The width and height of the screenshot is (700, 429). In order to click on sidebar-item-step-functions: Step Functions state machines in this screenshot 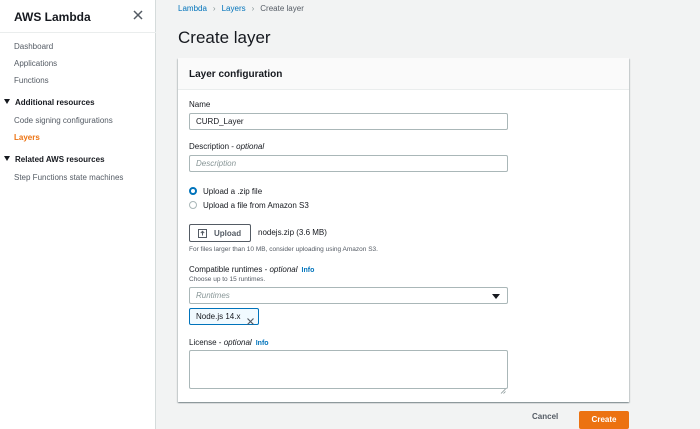, I will do `click(68, 177)`.